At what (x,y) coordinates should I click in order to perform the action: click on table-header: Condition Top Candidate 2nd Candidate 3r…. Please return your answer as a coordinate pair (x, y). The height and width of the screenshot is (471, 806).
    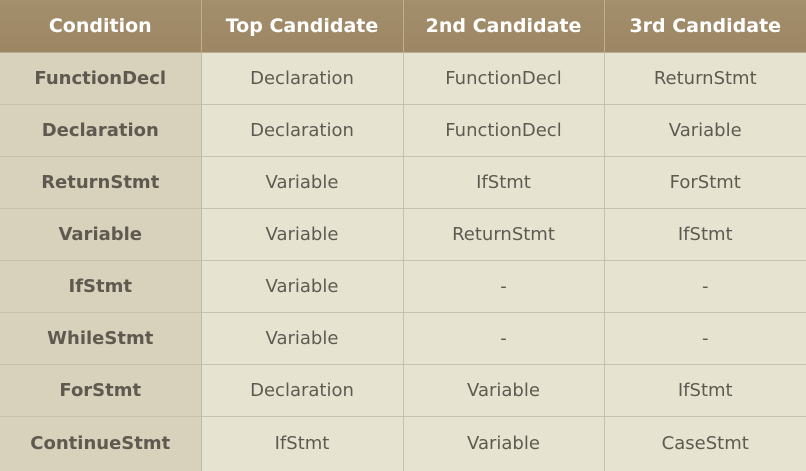
    Looking at the image, I should click on (403, 26).